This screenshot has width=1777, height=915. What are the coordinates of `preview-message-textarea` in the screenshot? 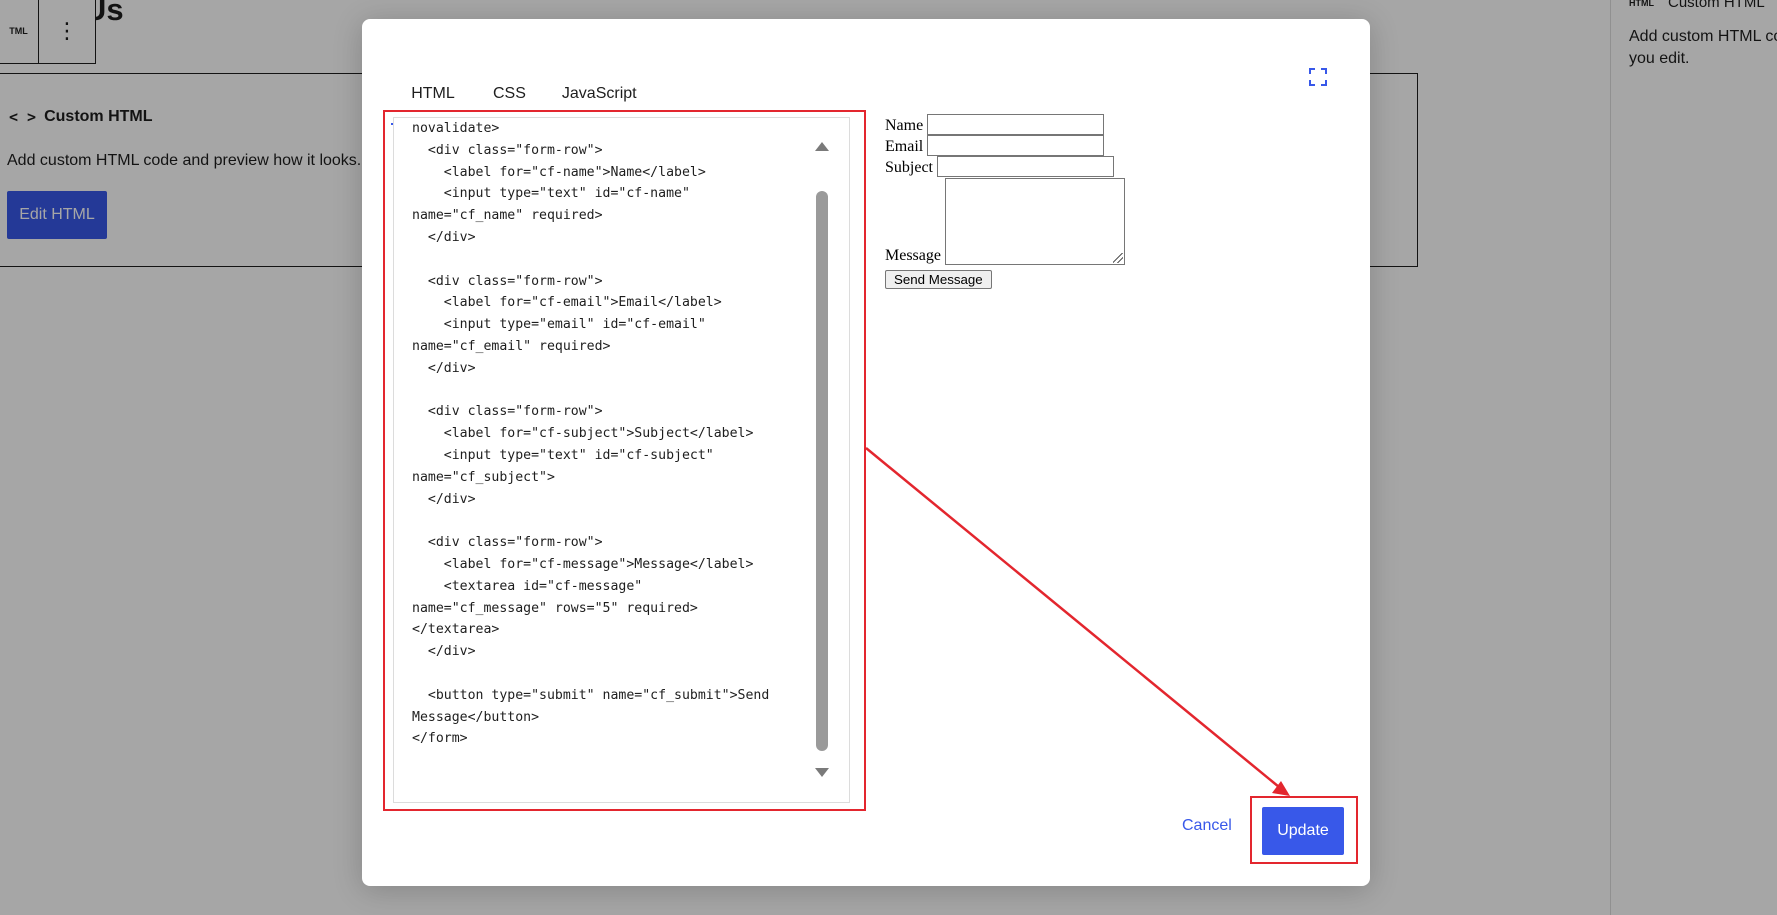 It's located at (1034, 221).